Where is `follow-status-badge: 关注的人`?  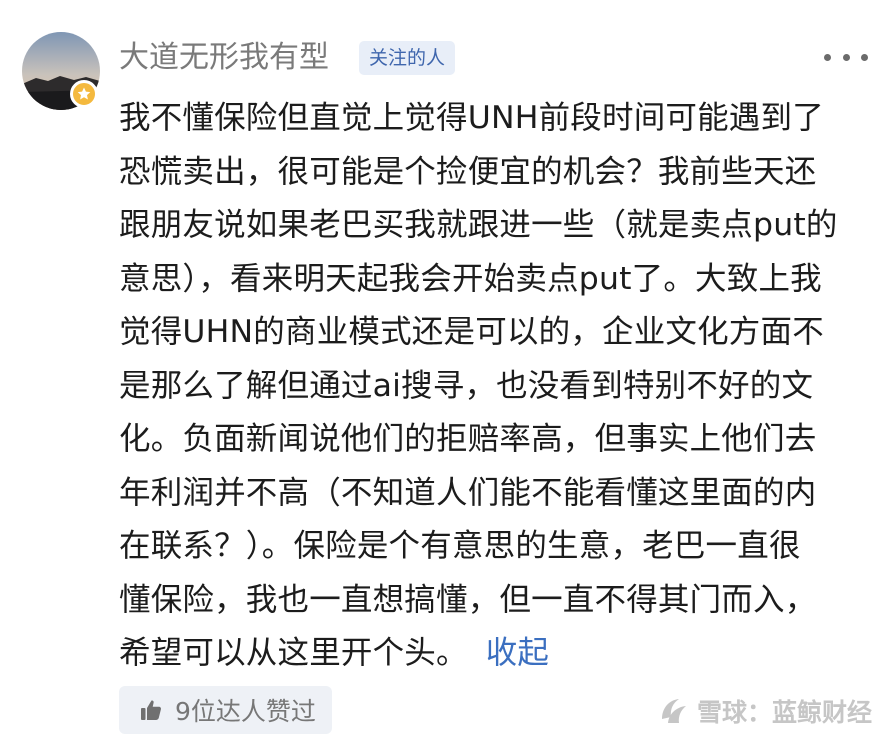 follow-status-badge: 关注的人 is located at coordinates (407, 58).